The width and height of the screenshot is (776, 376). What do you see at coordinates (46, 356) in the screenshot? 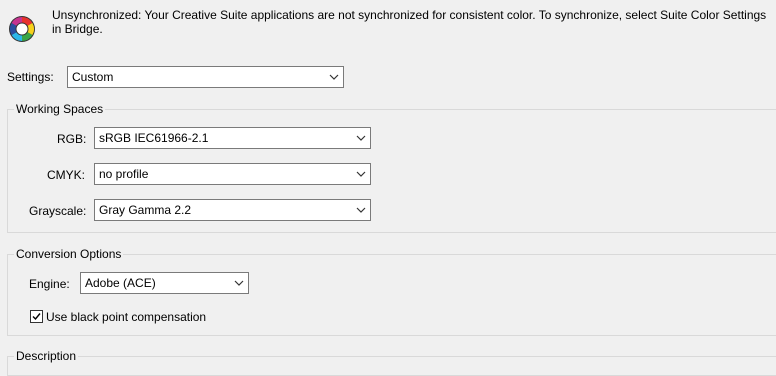
I see `description-title: Description` at bounding box center [46, 356].